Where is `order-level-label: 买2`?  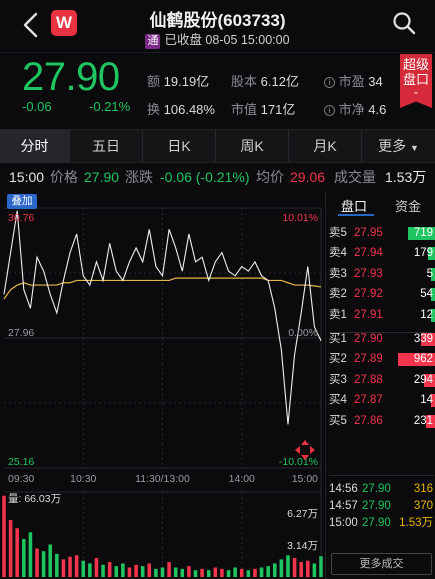 order-level-label: 买2 is located at coordinates (338, 359).